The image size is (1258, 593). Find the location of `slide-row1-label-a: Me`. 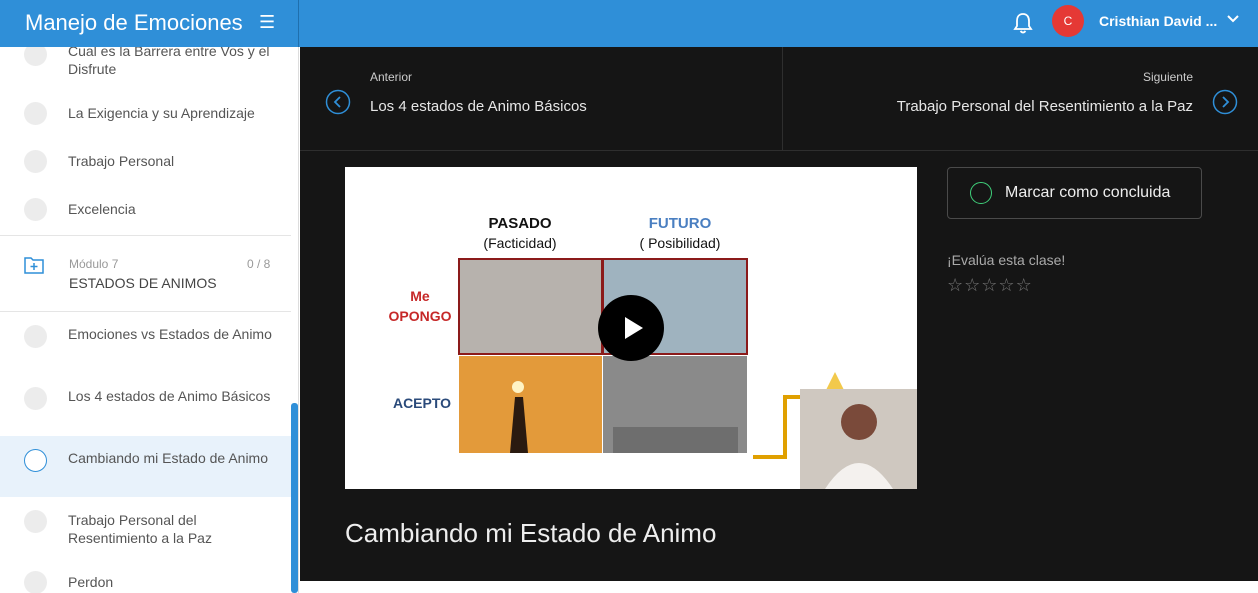

slide-row1-label-a: Me is located at coordinates (420, 296).